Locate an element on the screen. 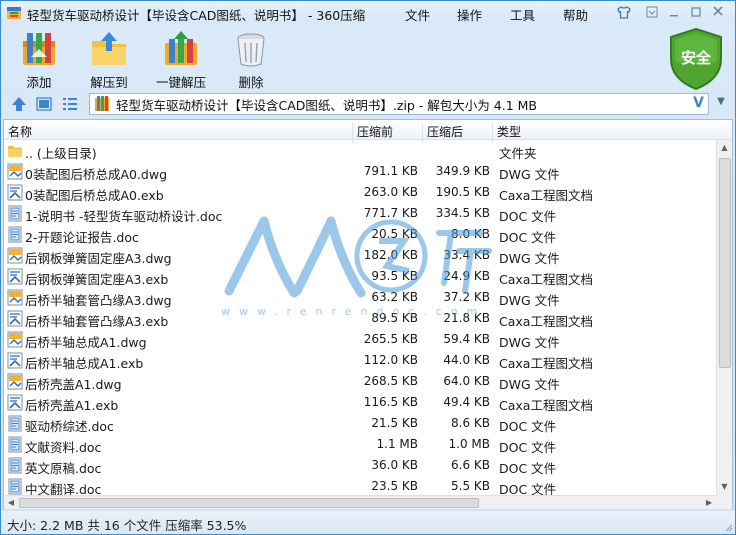  minimize-icon is located at coordinates (674, 12).